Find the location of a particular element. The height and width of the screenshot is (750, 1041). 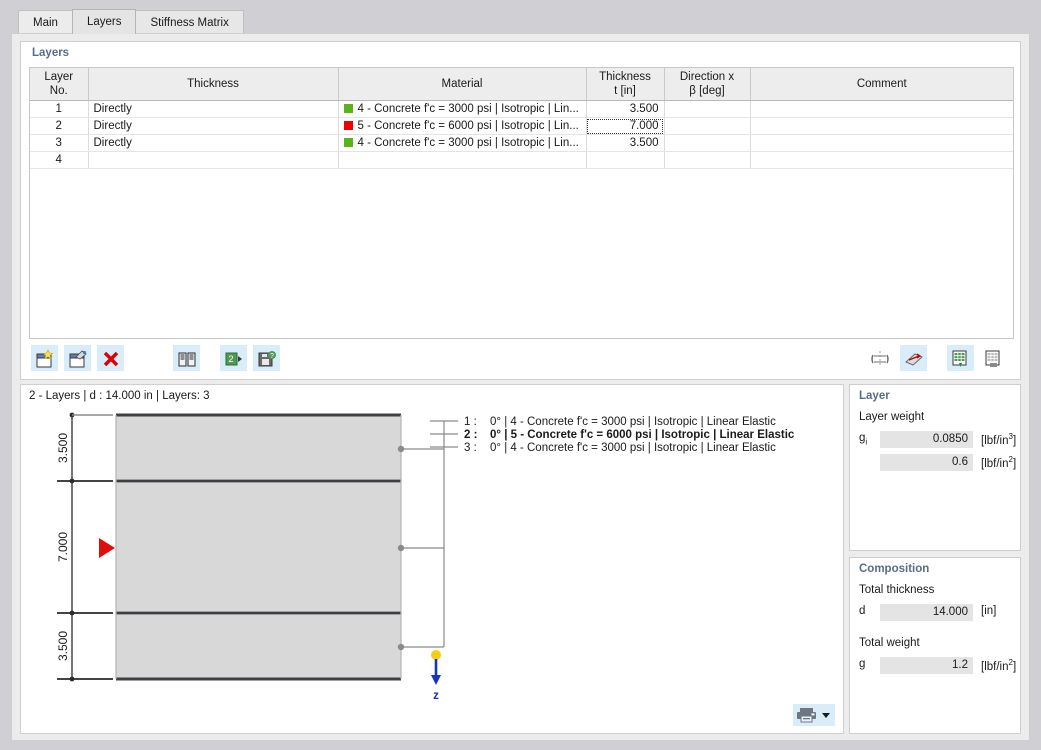

legend-index-1: 1 : is located at coordinates (470, 422).